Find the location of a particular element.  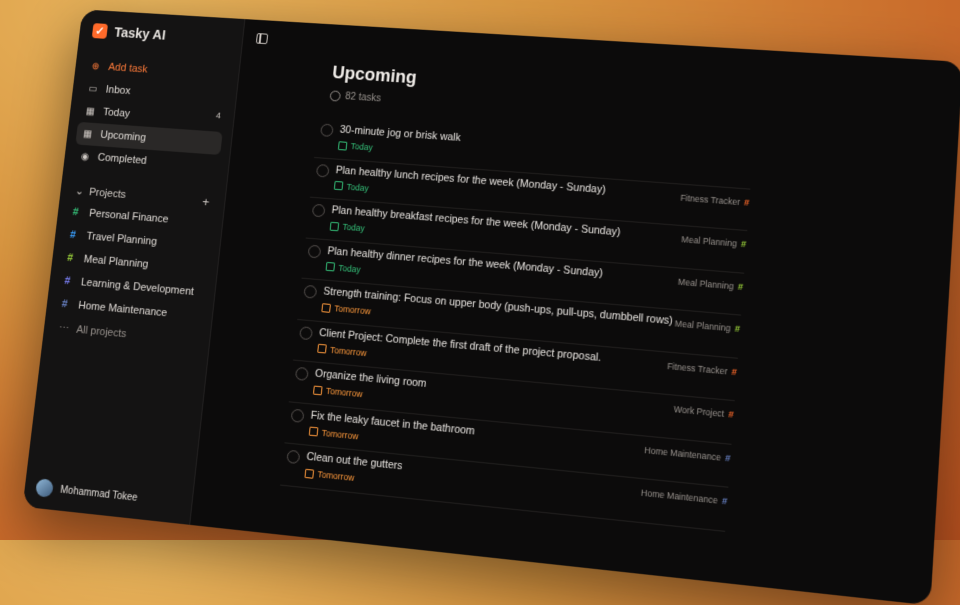

add-task-label: Add task is located at coordinates (128, 68).